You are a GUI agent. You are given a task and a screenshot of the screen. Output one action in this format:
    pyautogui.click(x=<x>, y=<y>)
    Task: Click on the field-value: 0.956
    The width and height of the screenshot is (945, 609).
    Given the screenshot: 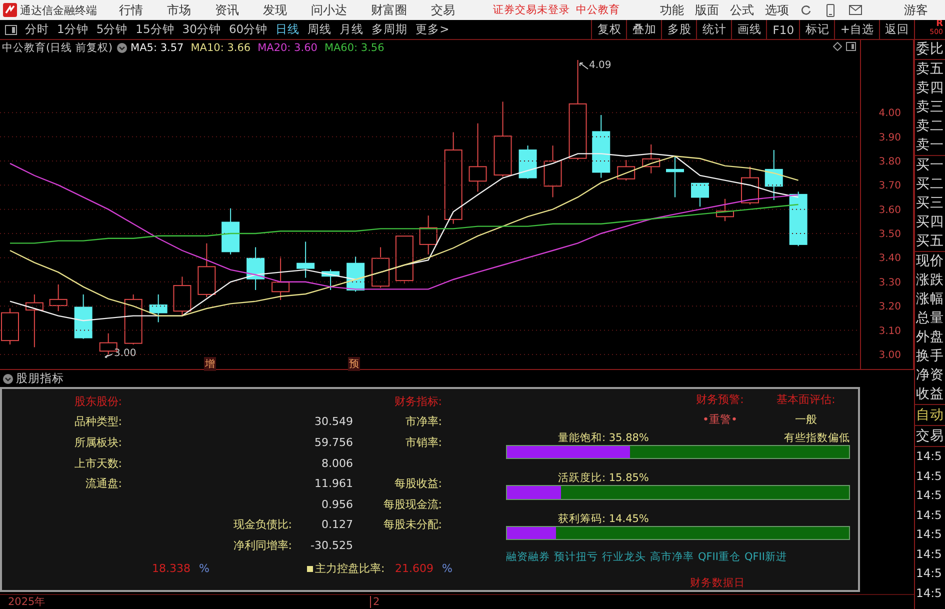 What is the action you would take?
    pyautogui.click(x=337, y=504)
    